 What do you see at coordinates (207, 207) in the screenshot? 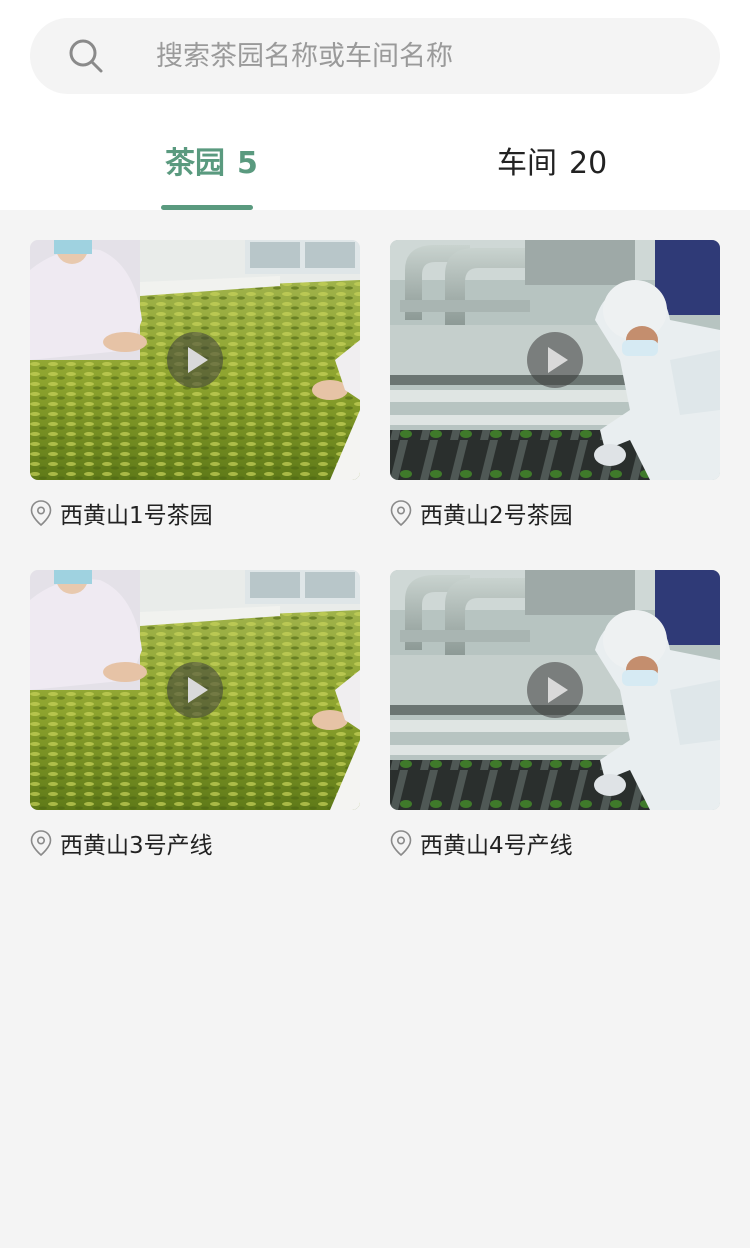
I see `active-tab-indicator` at bounding box center [207, 207].